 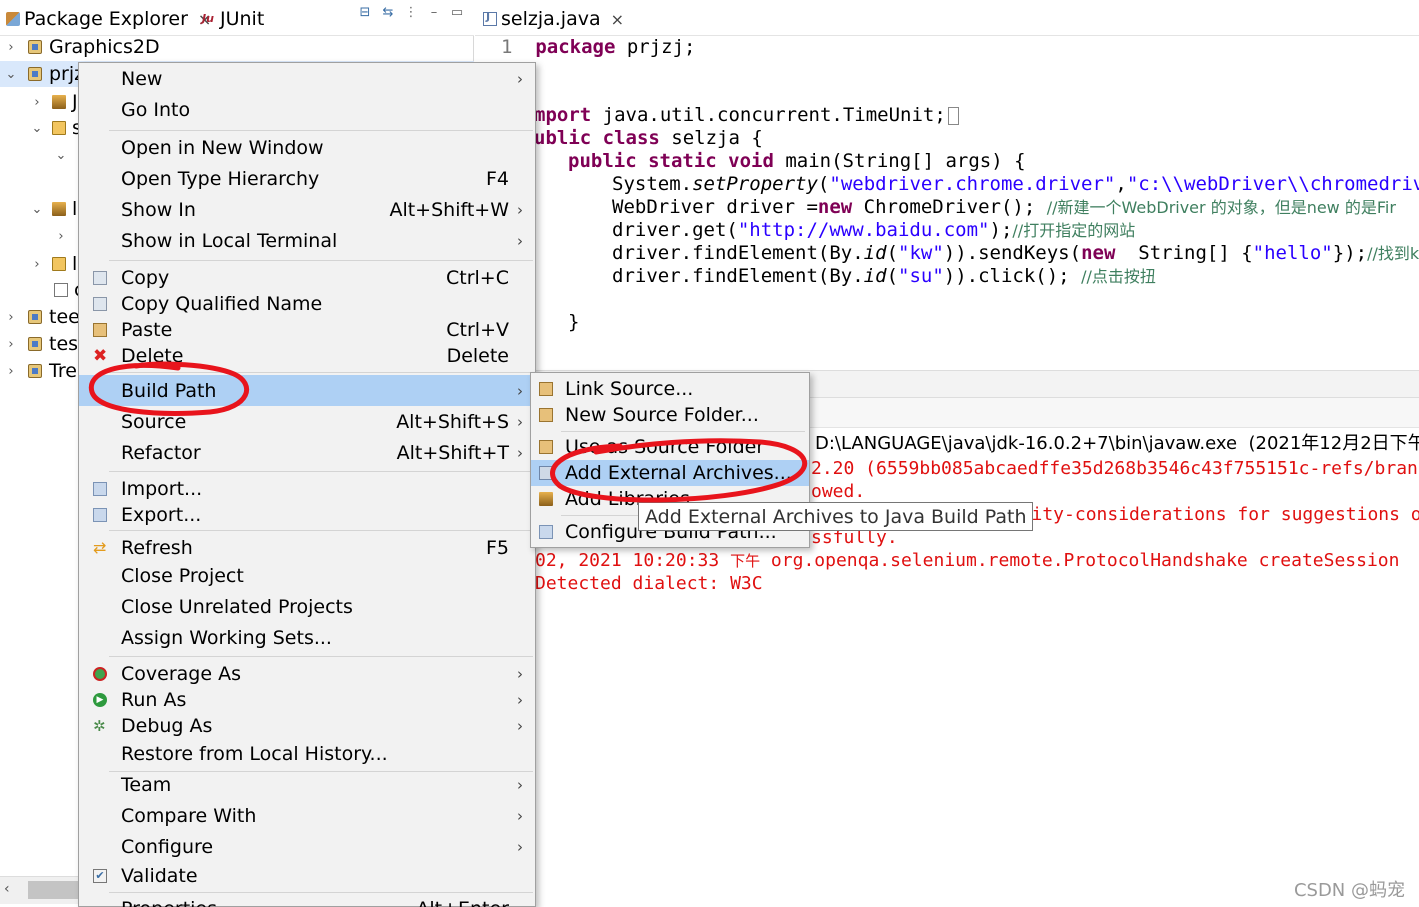 I want to click on menu-item-show-in-local-terminal: Show in Local Terminal ›, so click(x=307, y=241).